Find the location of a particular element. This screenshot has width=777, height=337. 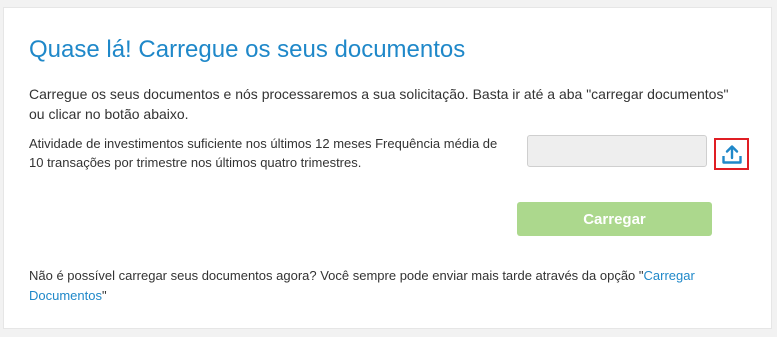

page-title: Quase lá! Carregue os seus documentos is located at coordinates (247, 49).